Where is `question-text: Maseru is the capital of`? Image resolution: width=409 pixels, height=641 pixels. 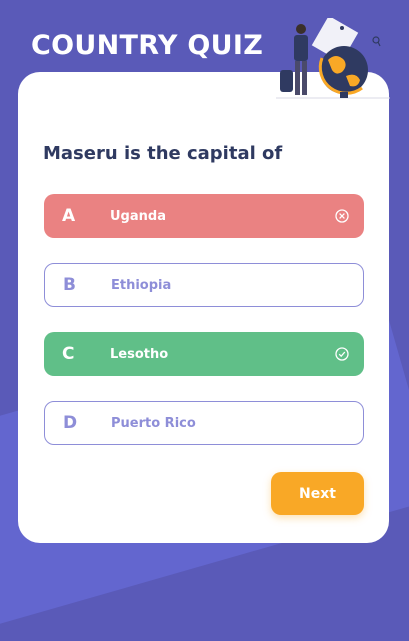
question-text: Maseru is the capital of is located at coordinates (163, 153).